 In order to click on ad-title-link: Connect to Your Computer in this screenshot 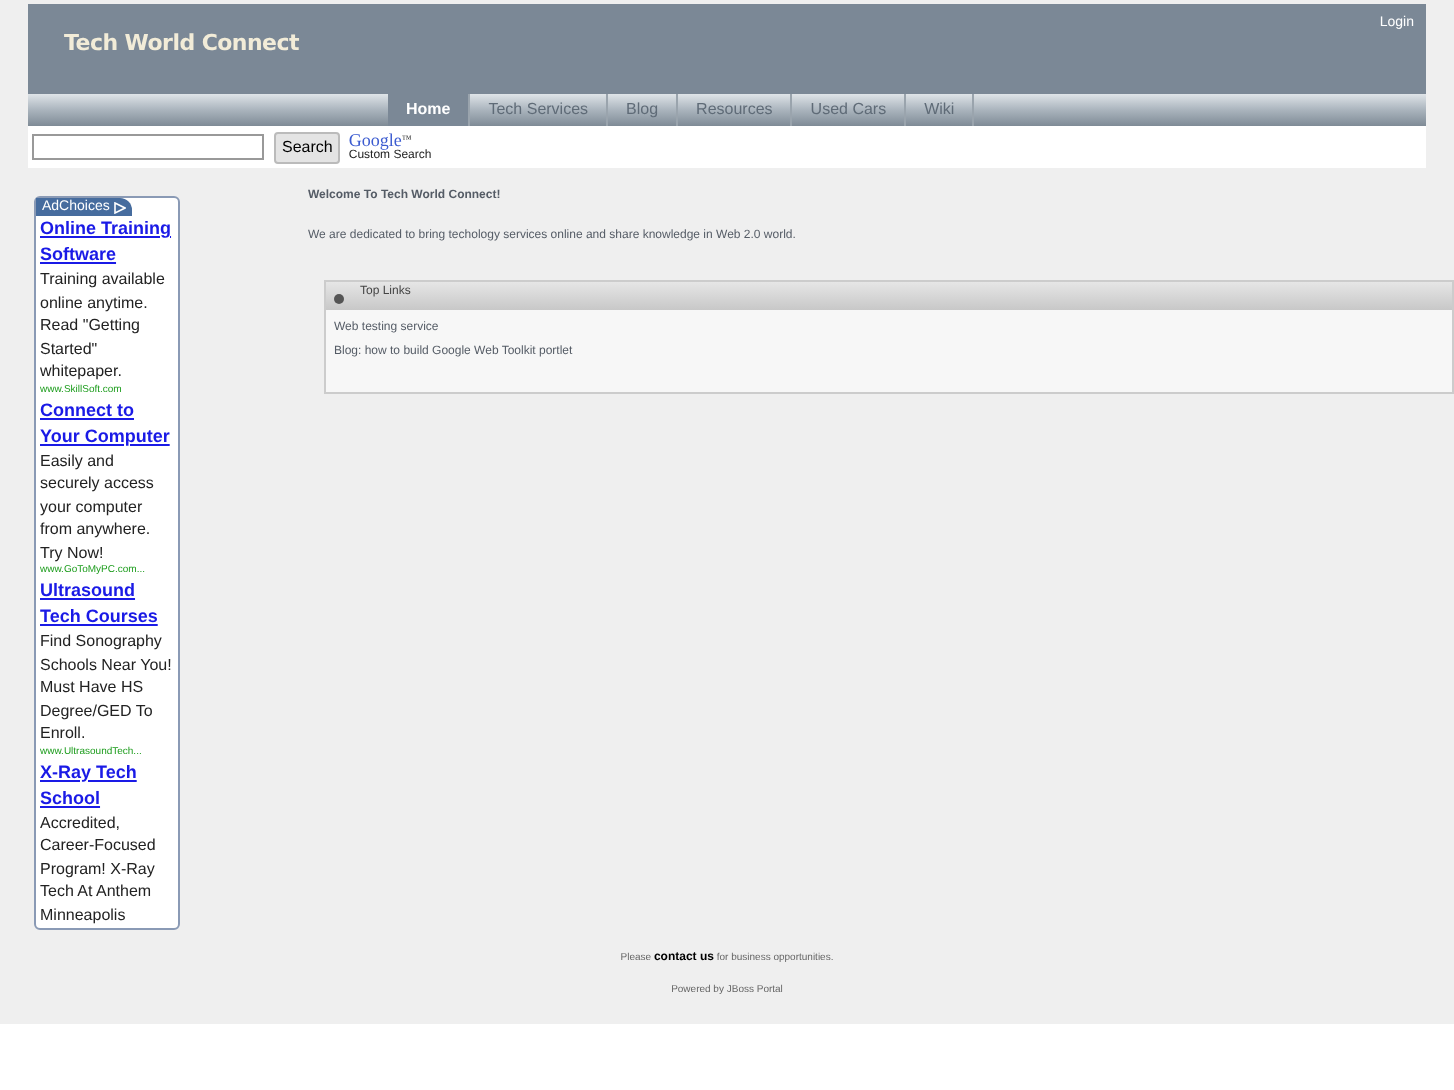, I will do `click(107, 423)`.